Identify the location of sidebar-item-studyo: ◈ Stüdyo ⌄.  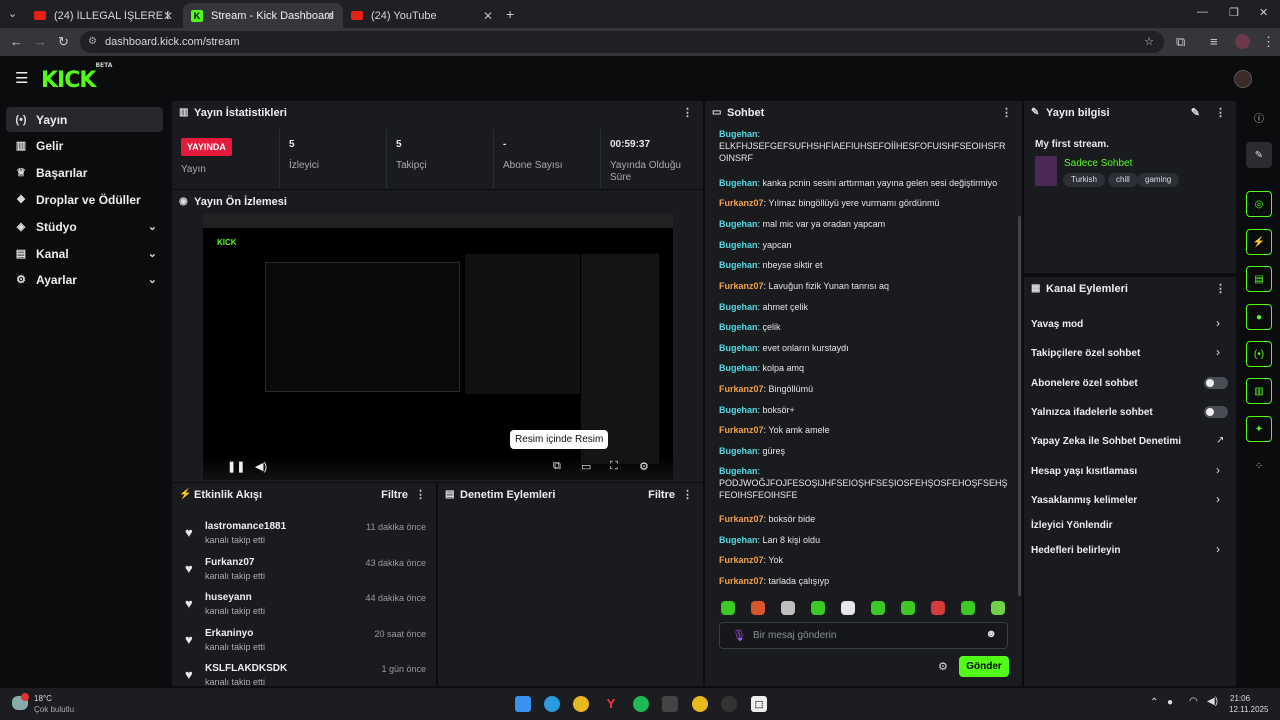
(84, 226).